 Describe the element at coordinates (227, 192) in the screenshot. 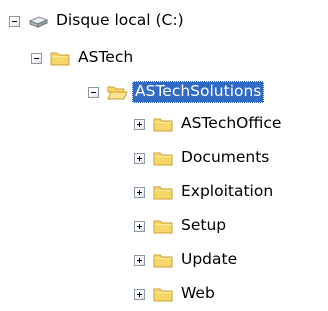

I see `tree-node-label: Exploitation` at that location.